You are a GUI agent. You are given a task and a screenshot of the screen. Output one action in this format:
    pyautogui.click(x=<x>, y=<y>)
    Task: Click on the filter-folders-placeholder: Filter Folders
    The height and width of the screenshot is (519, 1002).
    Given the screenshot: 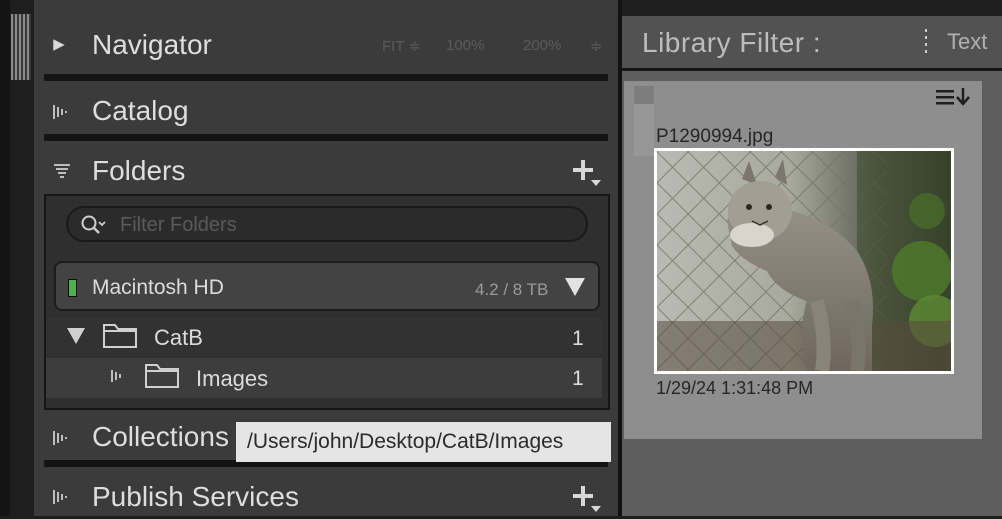 What is the action you would take?
    pyautogui.click(x=178, y=225)
    